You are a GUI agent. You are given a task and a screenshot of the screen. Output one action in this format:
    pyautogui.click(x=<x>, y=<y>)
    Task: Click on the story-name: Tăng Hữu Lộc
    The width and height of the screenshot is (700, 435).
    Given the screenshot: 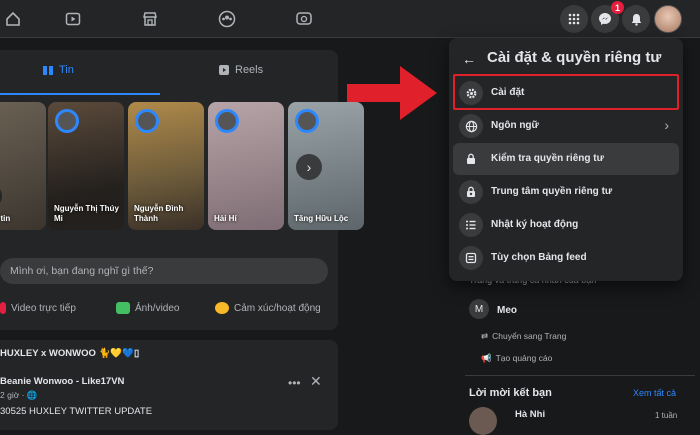 What is the action you would take?
    pyautogui.click(x=321, y=218)
    